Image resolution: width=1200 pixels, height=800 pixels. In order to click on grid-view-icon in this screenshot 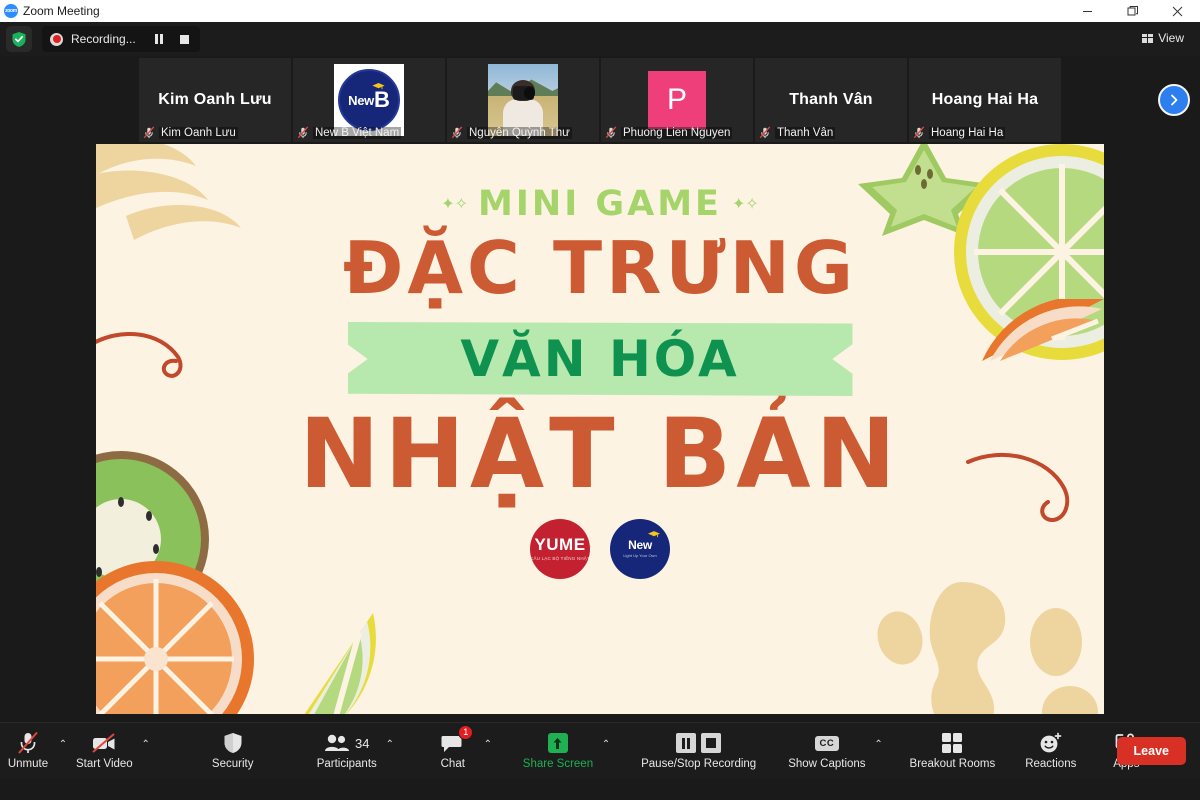, I will do `click(1148, 38)`.